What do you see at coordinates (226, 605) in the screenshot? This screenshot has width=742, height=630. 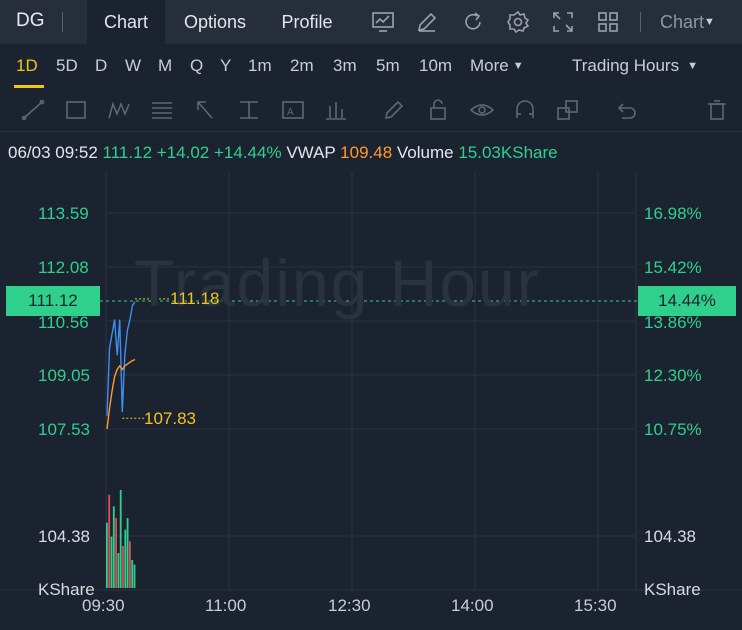 I see `time-axis-label: 11:00` at bounding box center [226, 605].